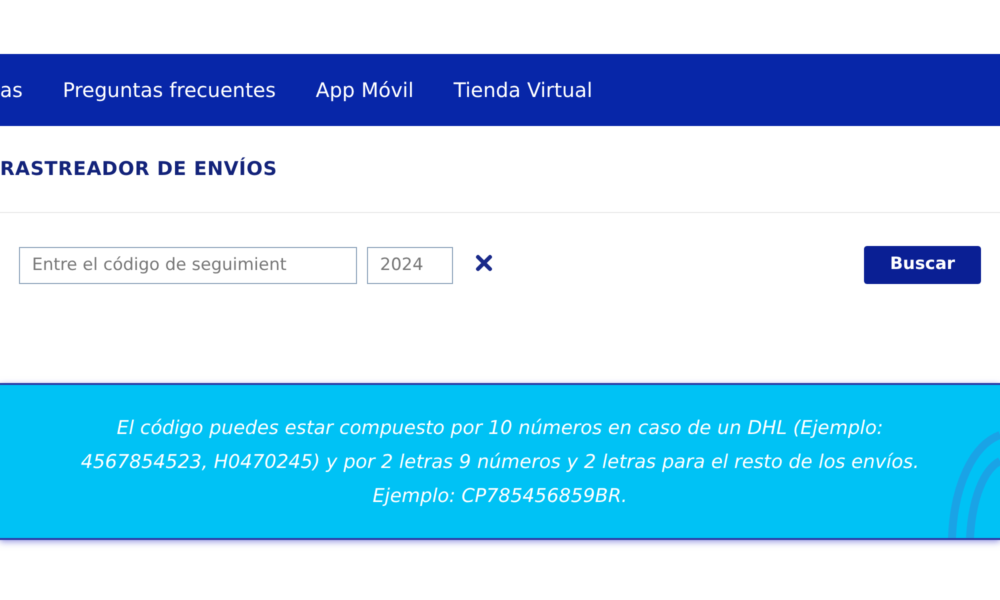 Image resolution: width=1000 pixels, height=600 pixels. Describe the element at coordinates (11, 90) in the screenshot. I see `nav-link: as` at that location.